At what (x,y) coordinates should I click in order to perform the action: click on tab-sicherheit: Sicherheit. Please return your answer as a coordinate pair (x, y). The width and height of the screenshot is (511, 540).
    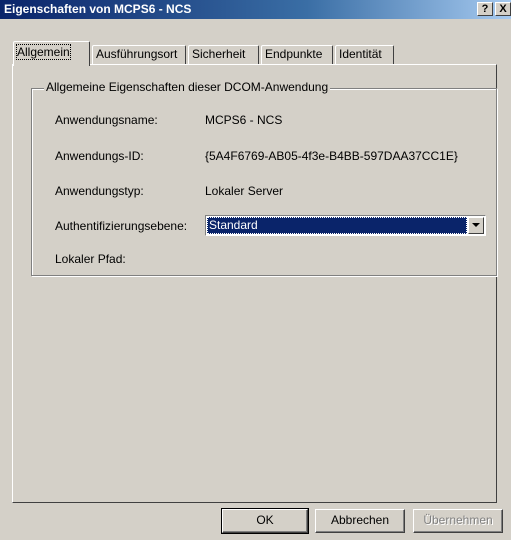
    Looking at the image, I should click on (223, 54).